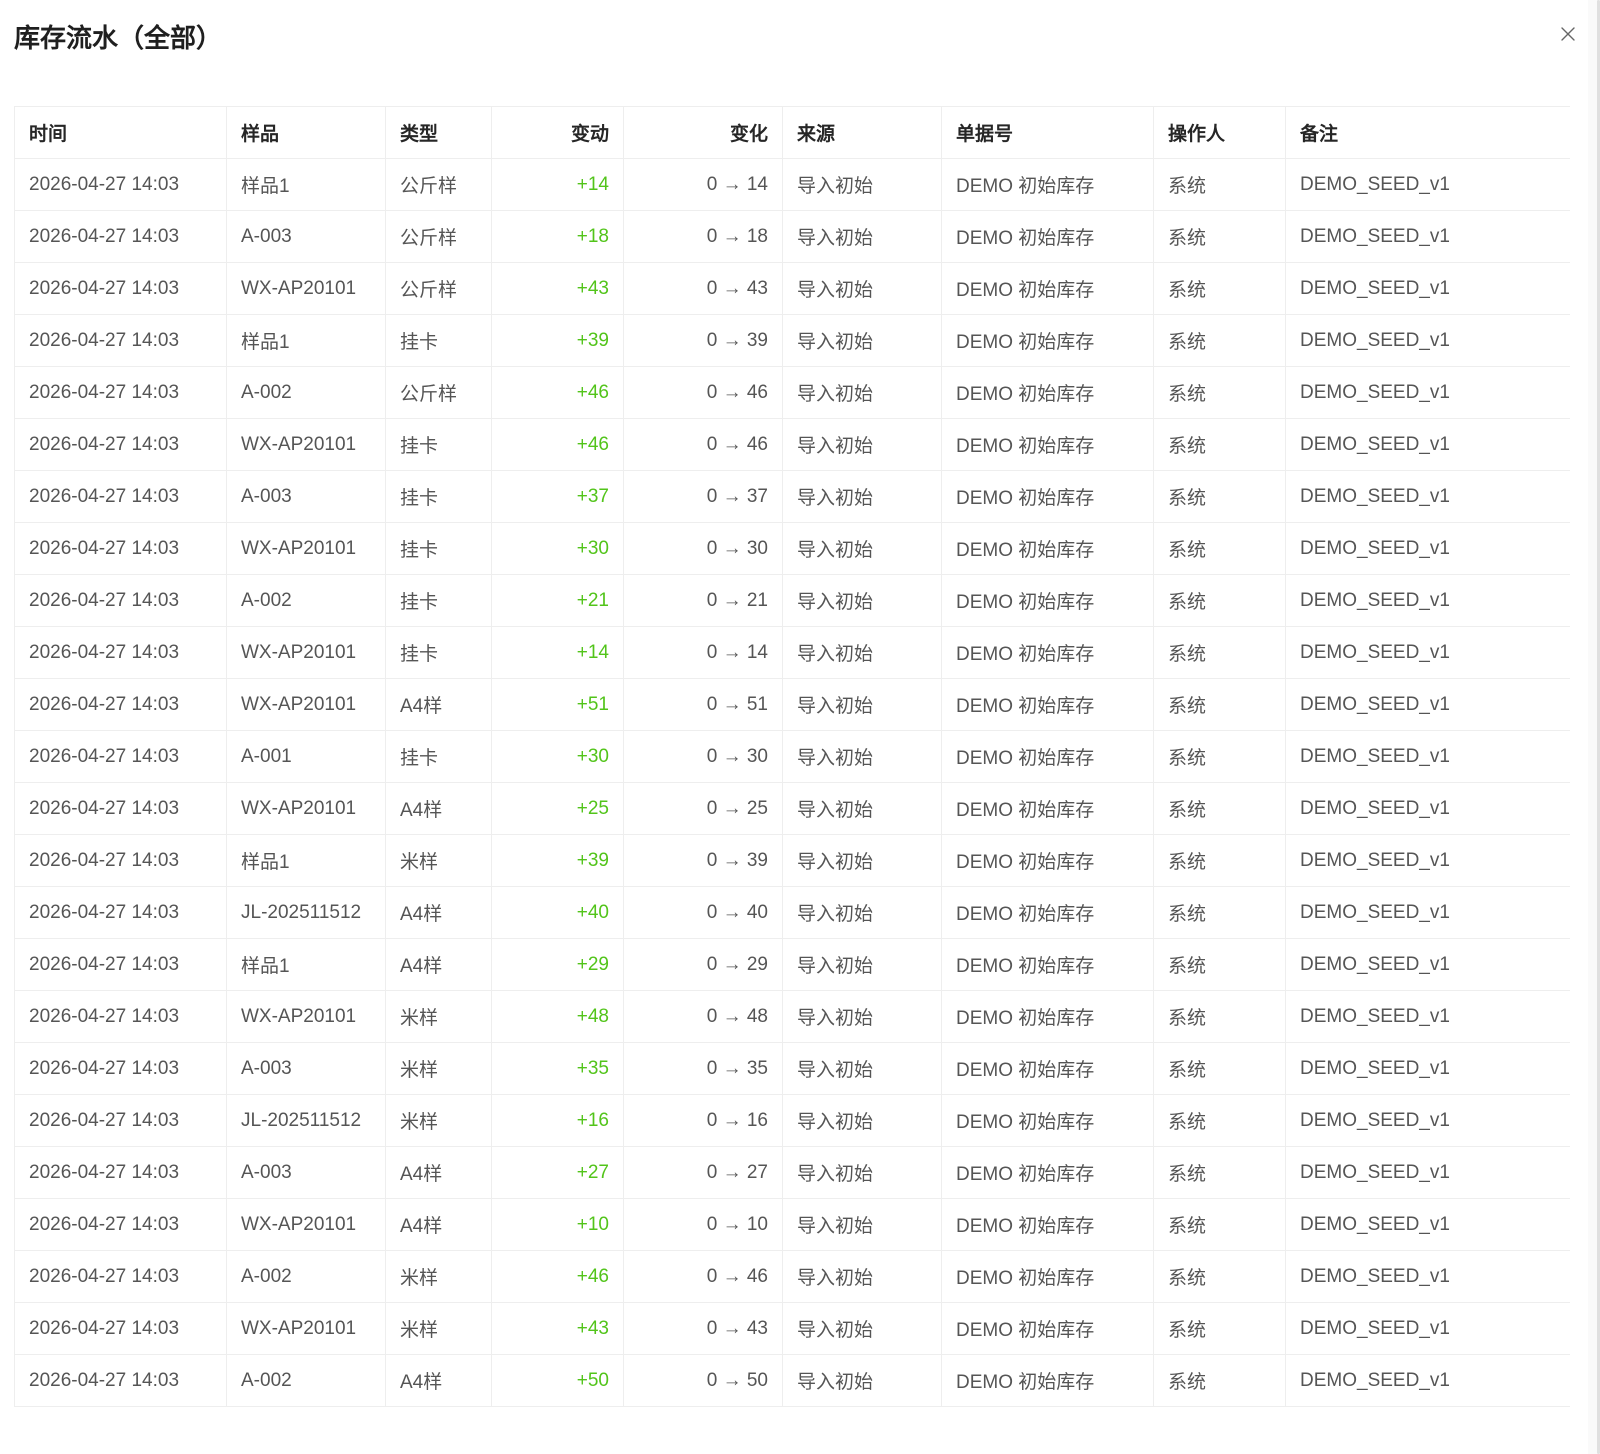 The height and width of the screenshot is (1454, 1600). What do you see at coordinates (703, 912) in the screenshot?
I see `cell-change: 0 → 40` at bounding box center [703, 912].